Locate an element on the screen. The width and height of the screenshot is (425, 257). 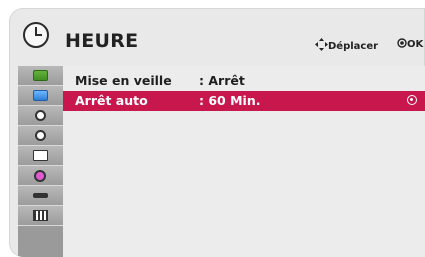
menu-row-value: : Arrêt is located at coordinates (222, 80).